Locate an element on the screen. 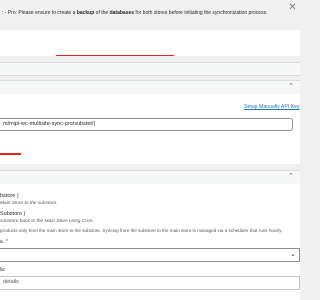 The height and width of the screenshot is (300, 320). connection-panel-header is located at coordinates (150, 87).